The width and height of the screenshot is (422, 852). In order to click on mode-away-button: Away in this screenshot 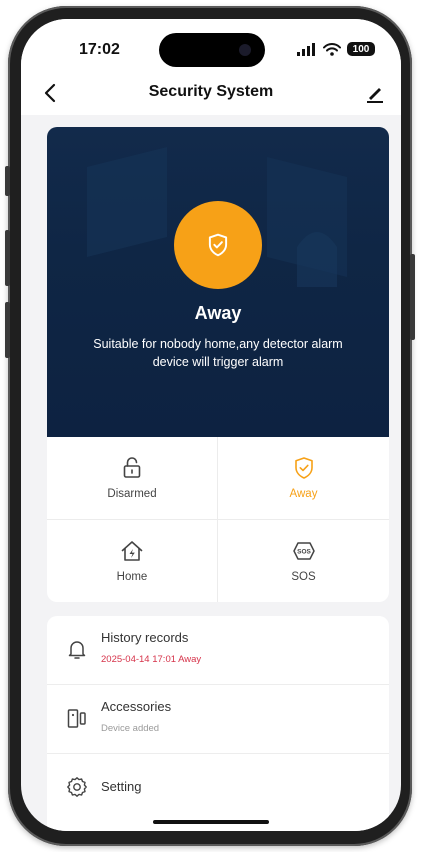, I will do `click(303, 478)`.